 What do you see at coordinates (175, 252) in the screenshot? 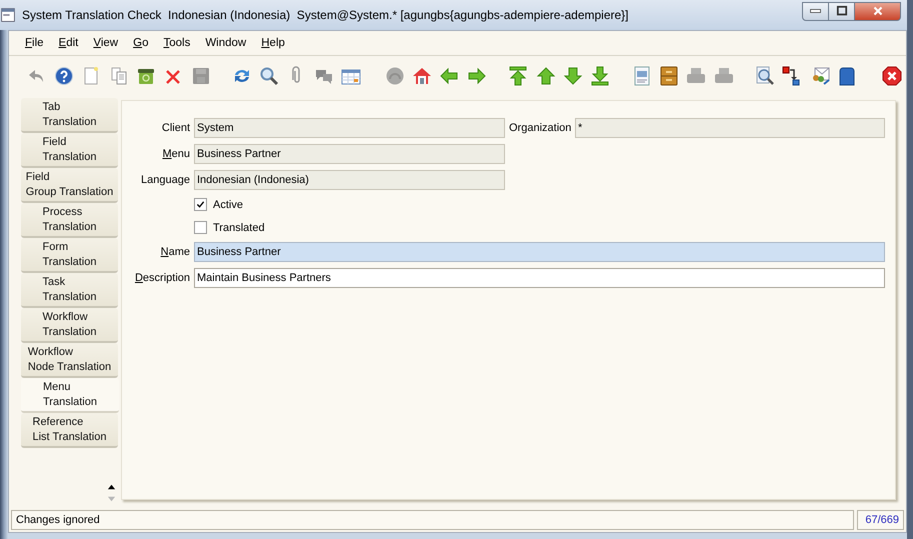
I see `field-label: Name` at bounding box center [175, 252].